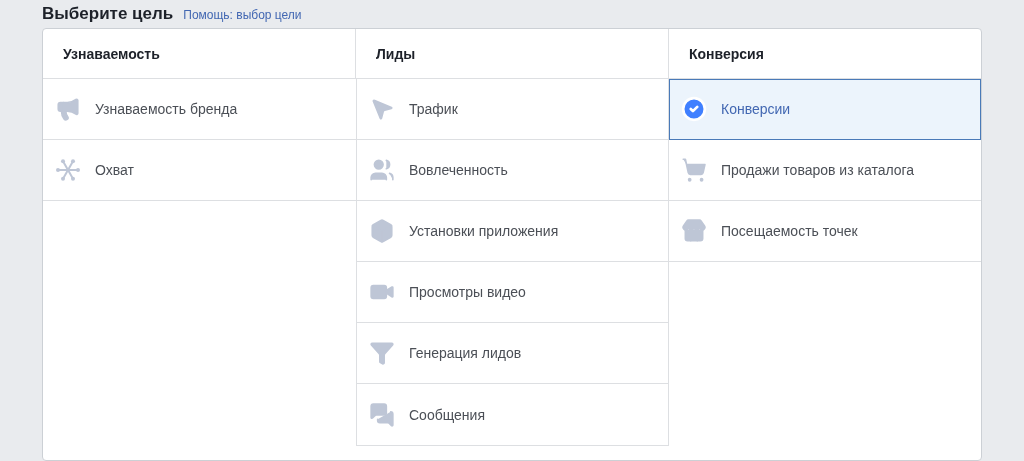 The width and height of the screenshot is (1024, 461). Describe the element at coordinates (512, 292) in the screenshot. I see `objective-option: Просмотры видео` at that location.